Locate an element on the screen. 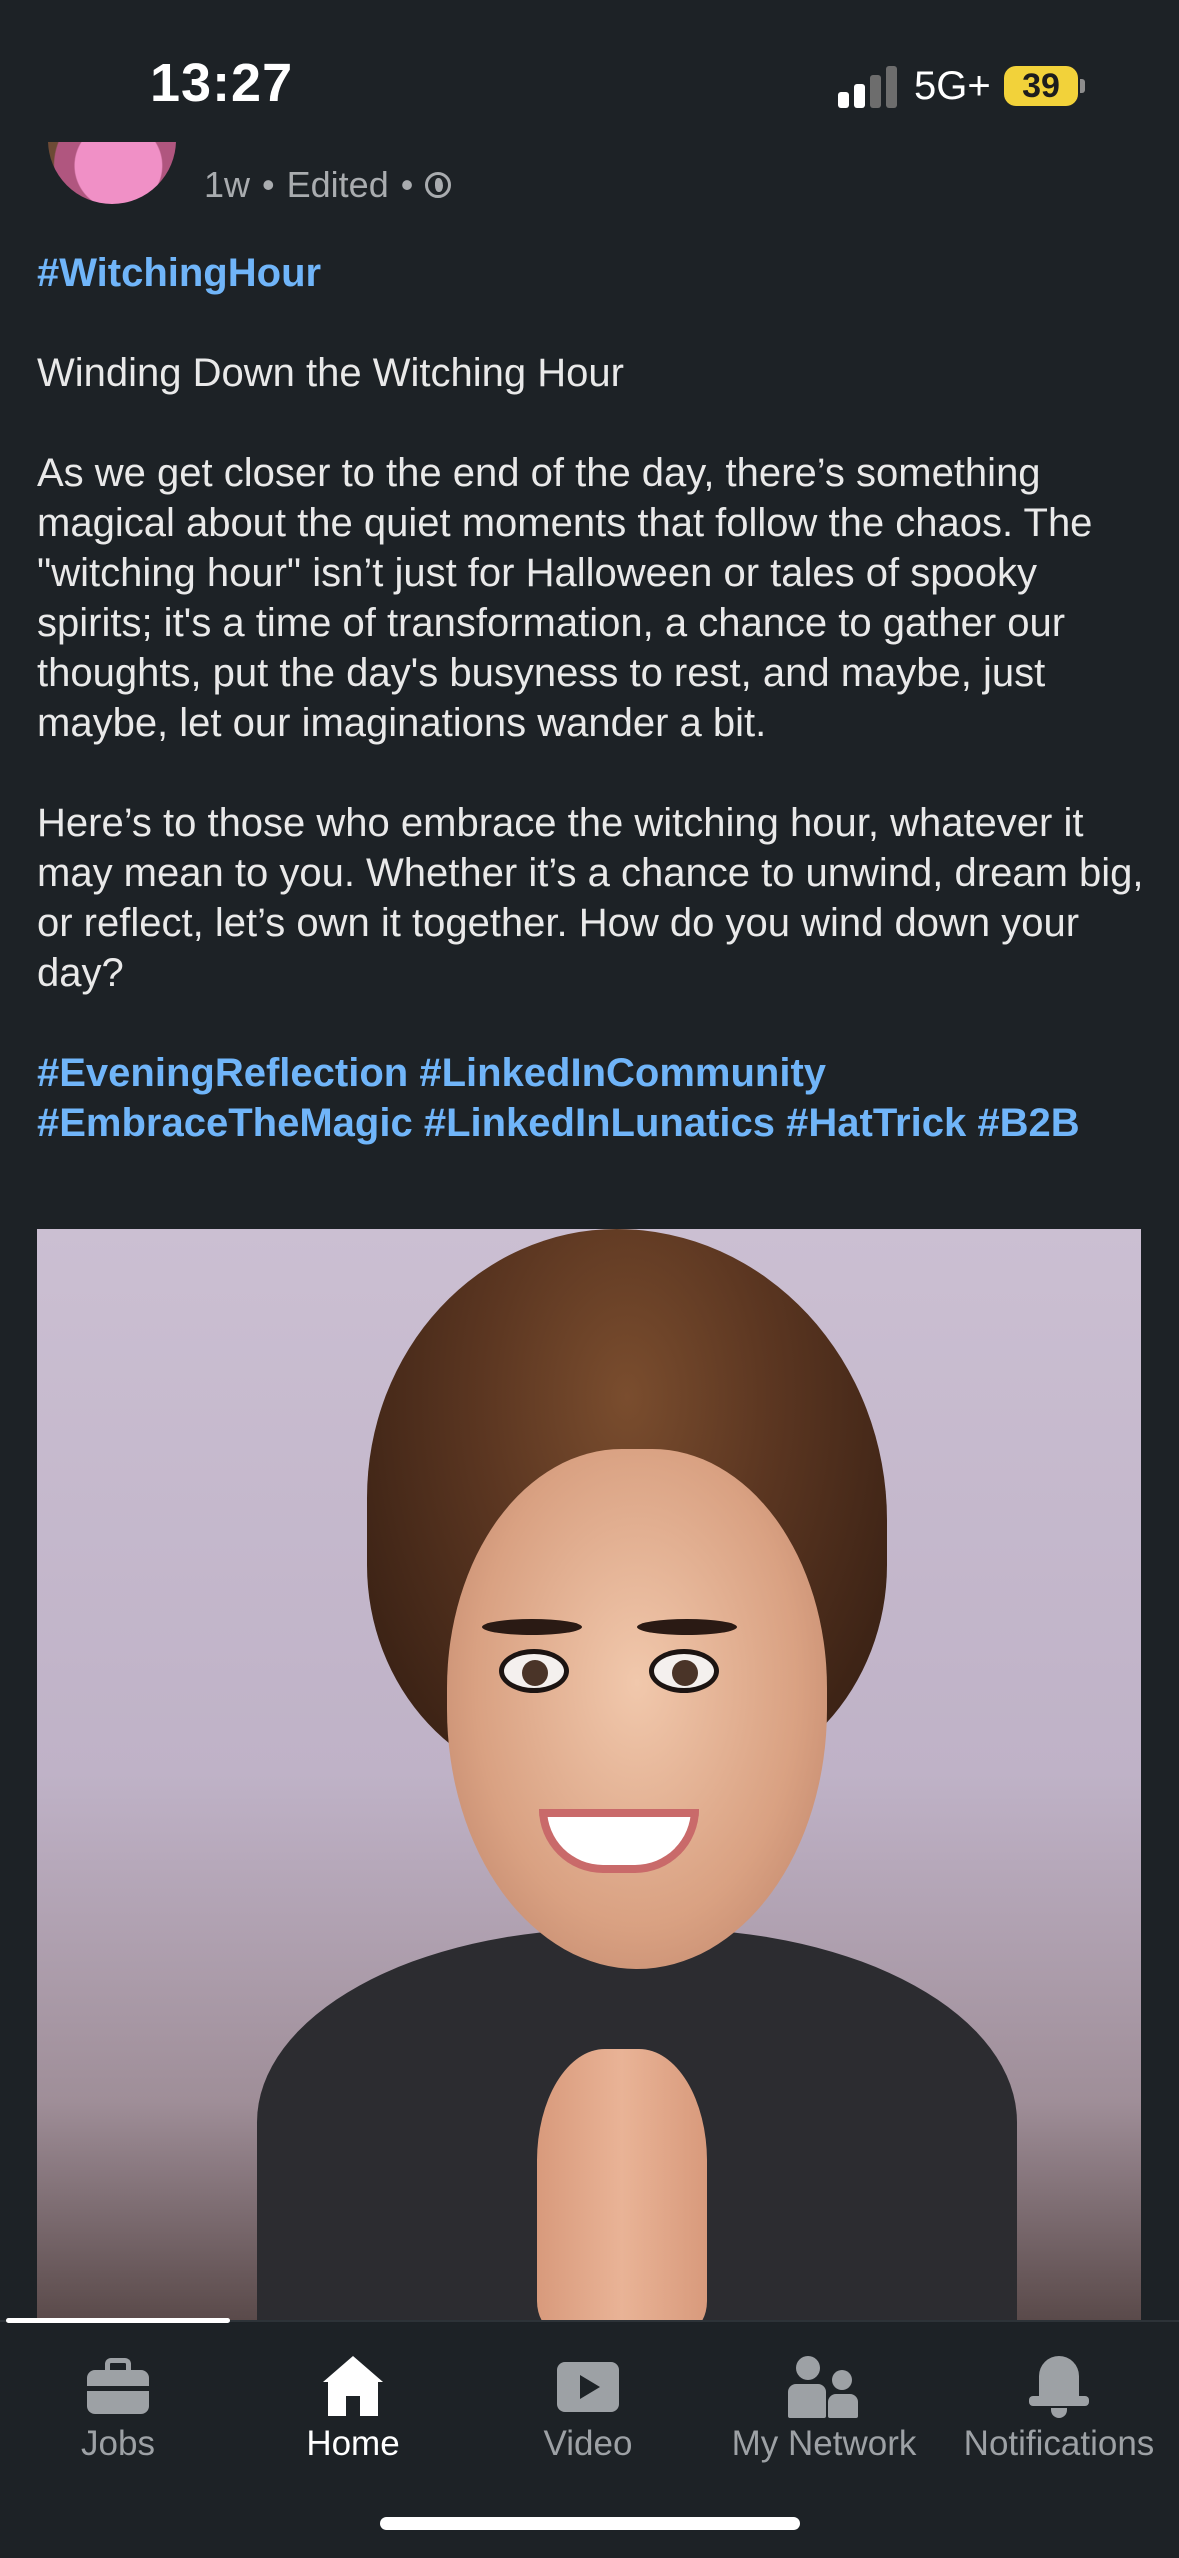 The image size is (1179, 2558). hashtag-link: #LinkedInLunatics is located at coordinates (599, 1123).